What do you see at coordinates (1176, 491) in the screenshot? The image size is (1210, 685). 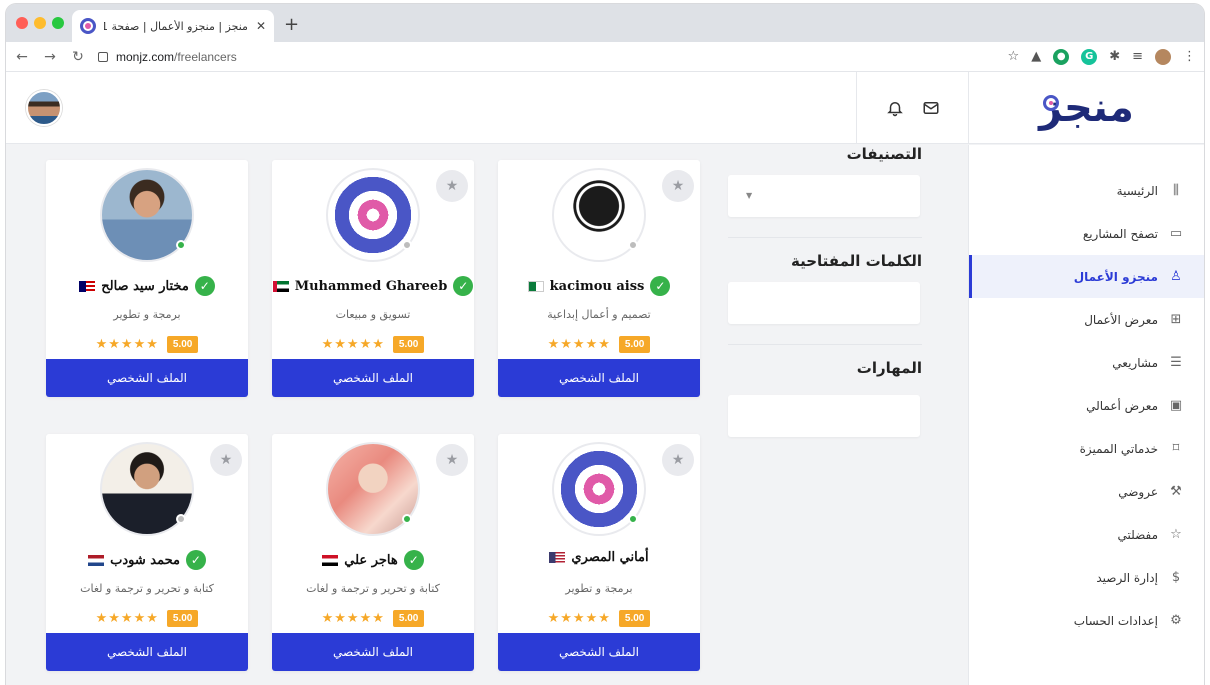 I see `gavel-icon: ⚒` at bounding box center [1176, 491].